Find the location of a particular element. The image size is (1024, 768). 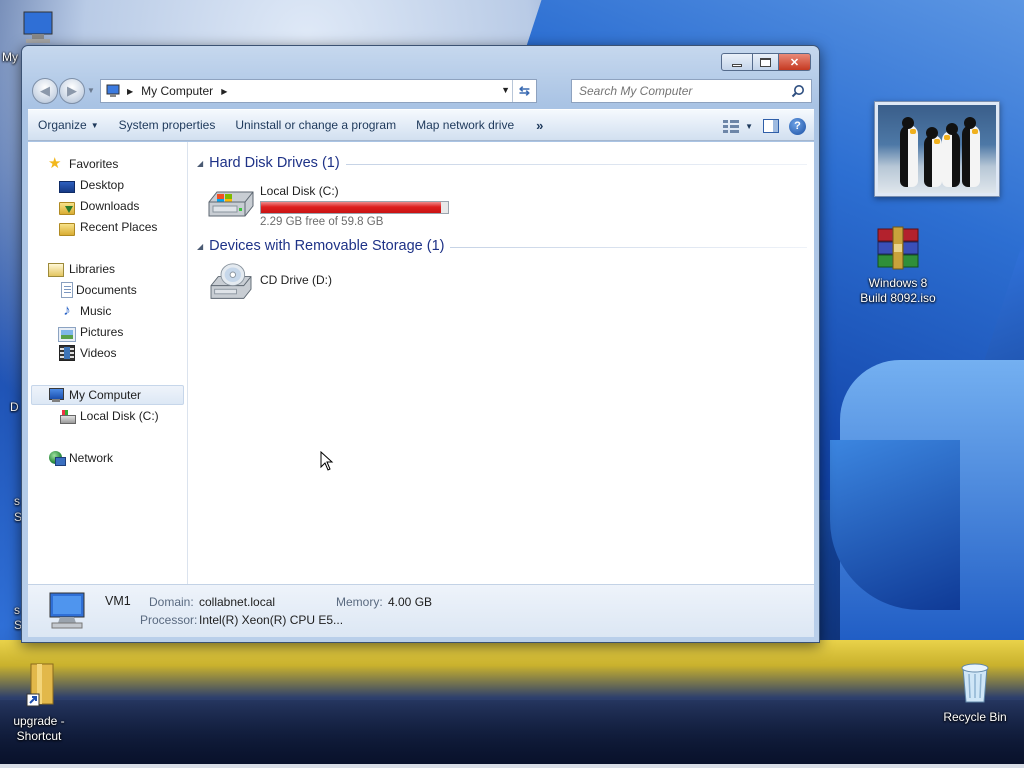

recycle-bin-icon is located at coordinates (975, 683).